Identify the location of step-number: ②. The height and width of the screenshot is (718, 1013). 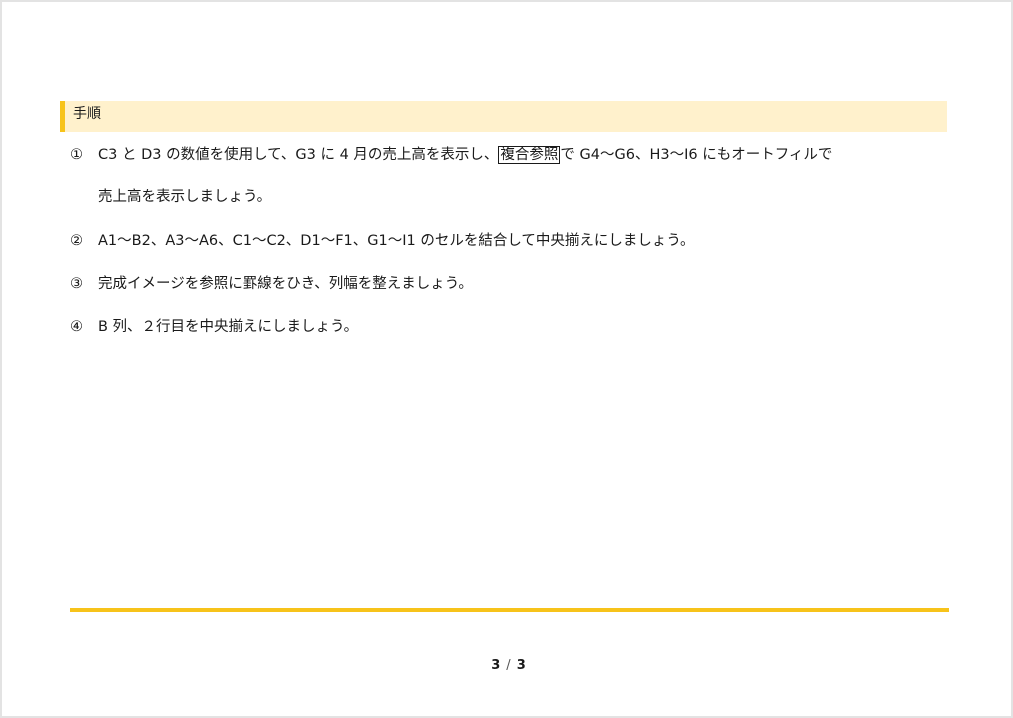
(76, 241).